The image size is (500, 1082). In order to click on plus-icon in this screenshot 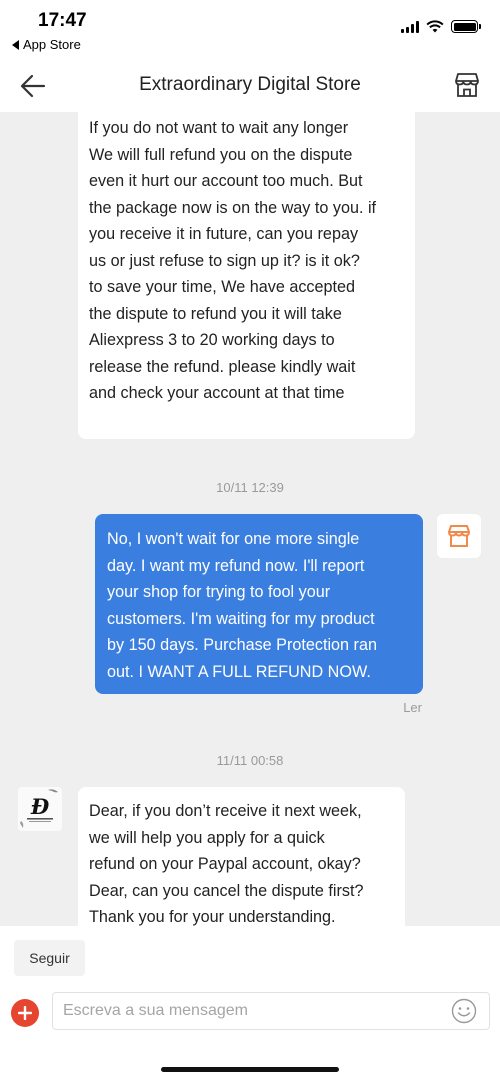, I will do `click(25, 1013)`.